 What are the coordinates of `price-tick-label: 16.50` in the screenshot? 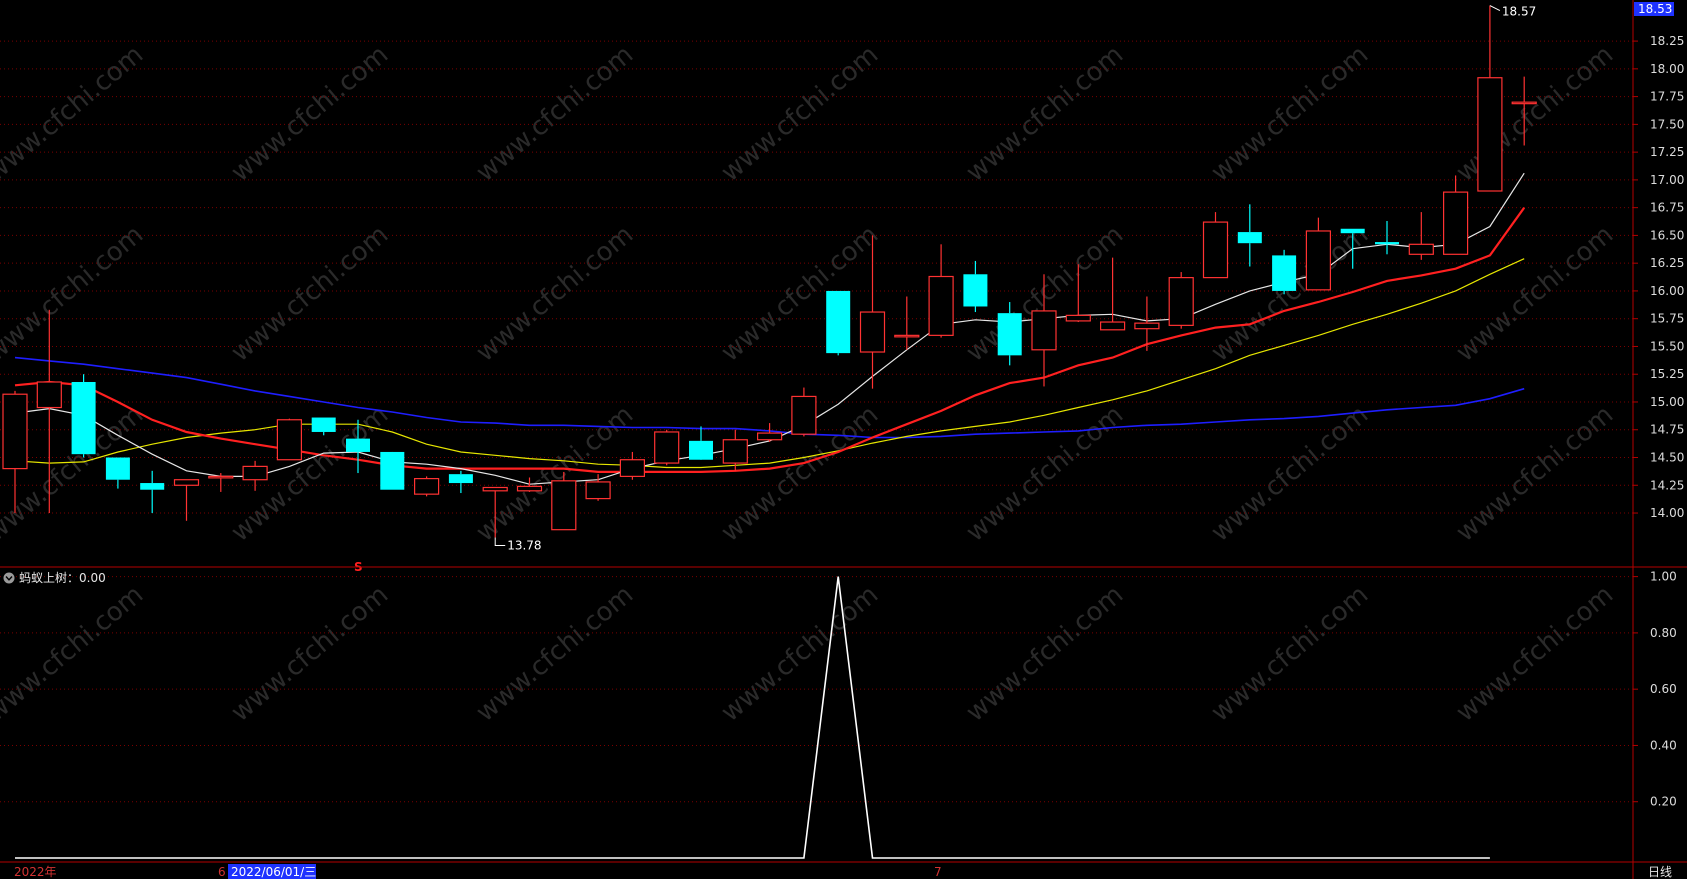 It's located at (1667, 235).